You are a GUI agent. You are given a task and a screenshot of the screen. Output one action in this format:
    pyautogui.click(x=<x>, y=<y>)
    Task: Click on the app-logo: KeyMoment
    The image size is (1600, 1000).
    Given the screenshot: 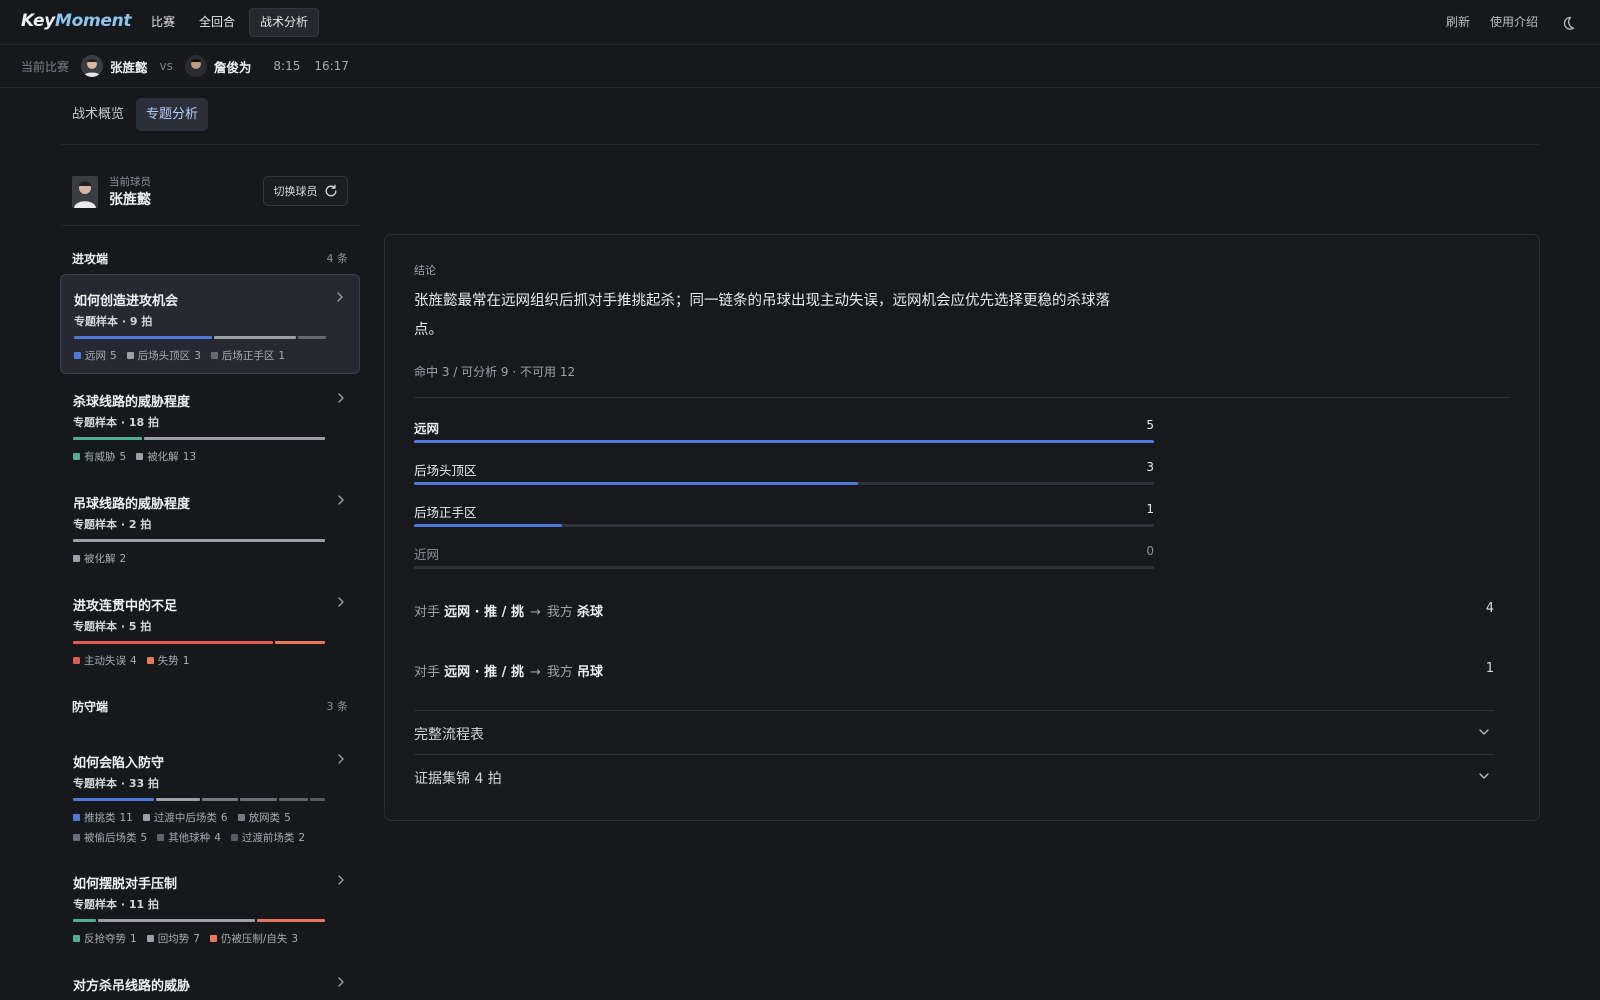 What is the action you would take?
    pyautogui.click(x=76, y=21)
    